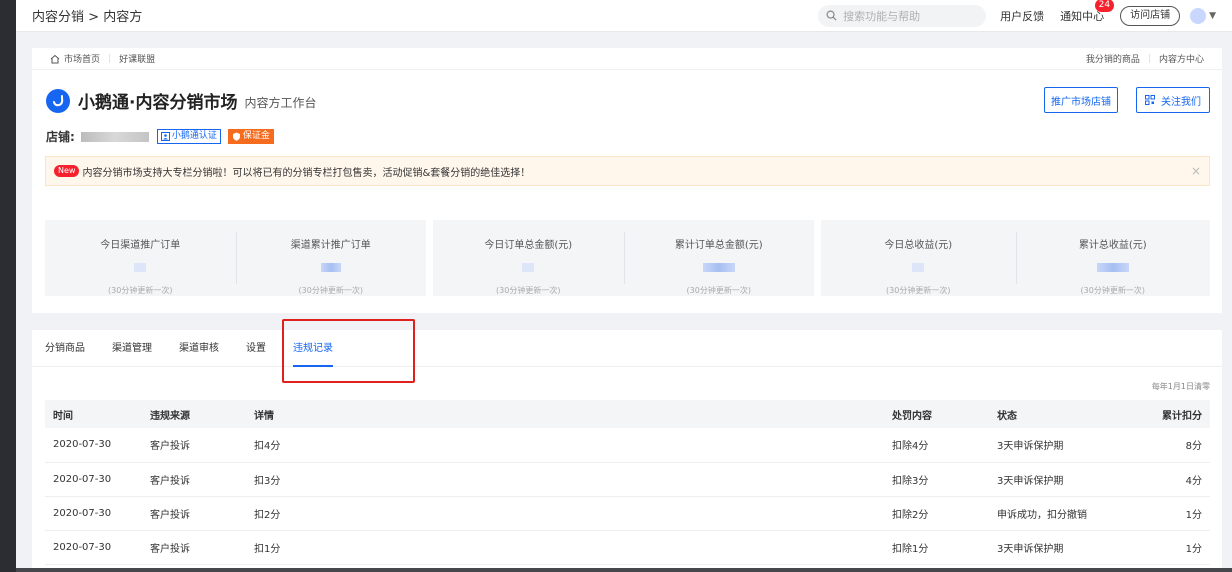 The height and width of the screenshot is (572, 1232). I want to click on breadcrumb-sep: >, so click(94, 17).